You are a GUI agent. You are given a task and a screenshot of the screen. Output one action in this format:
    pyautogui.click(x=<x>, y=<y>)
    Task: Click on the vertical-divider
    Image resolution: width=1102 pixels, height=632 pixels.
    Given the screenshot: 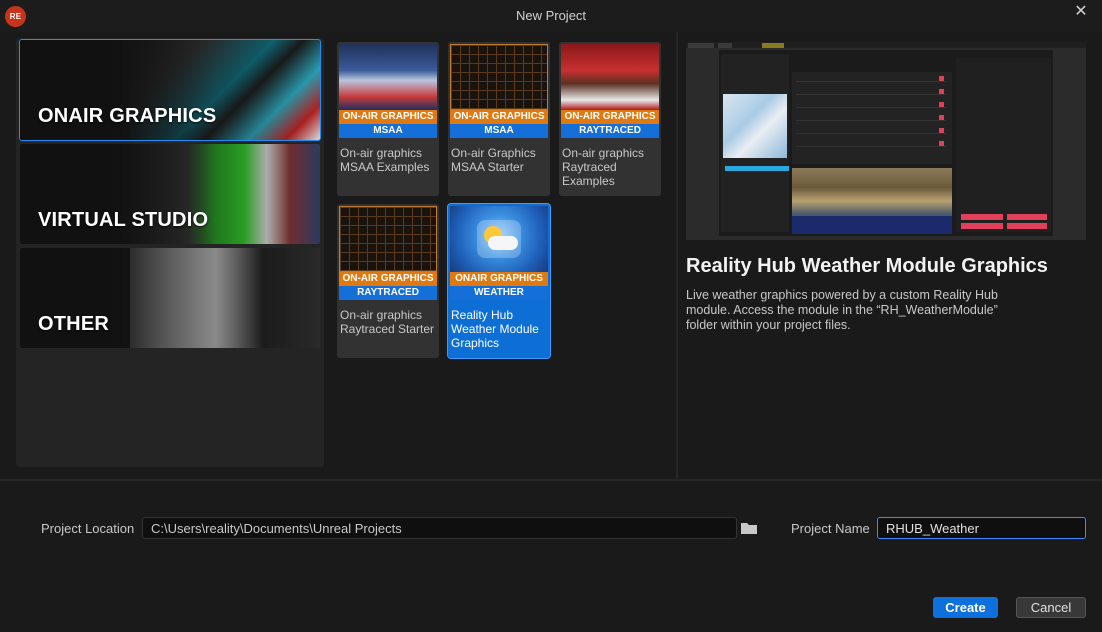 What is the action you would take?
    pyautogui.click(x=677, y=256)
    